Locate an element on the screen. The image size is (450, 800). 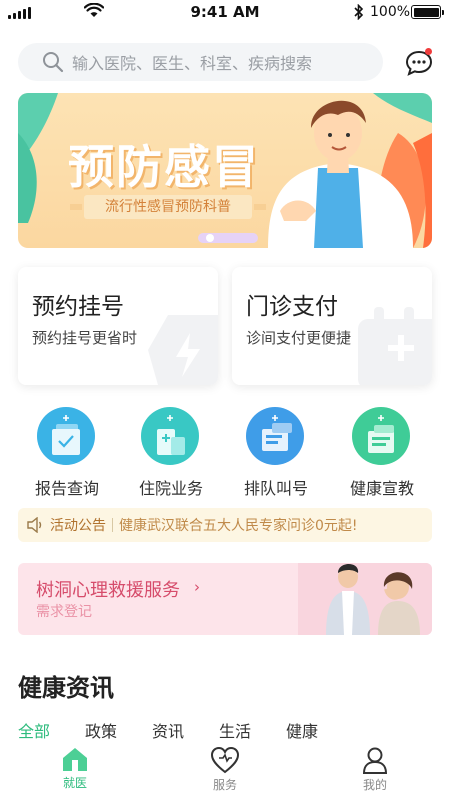
nav-mine: 我的 is located at coordinates (375, 773).